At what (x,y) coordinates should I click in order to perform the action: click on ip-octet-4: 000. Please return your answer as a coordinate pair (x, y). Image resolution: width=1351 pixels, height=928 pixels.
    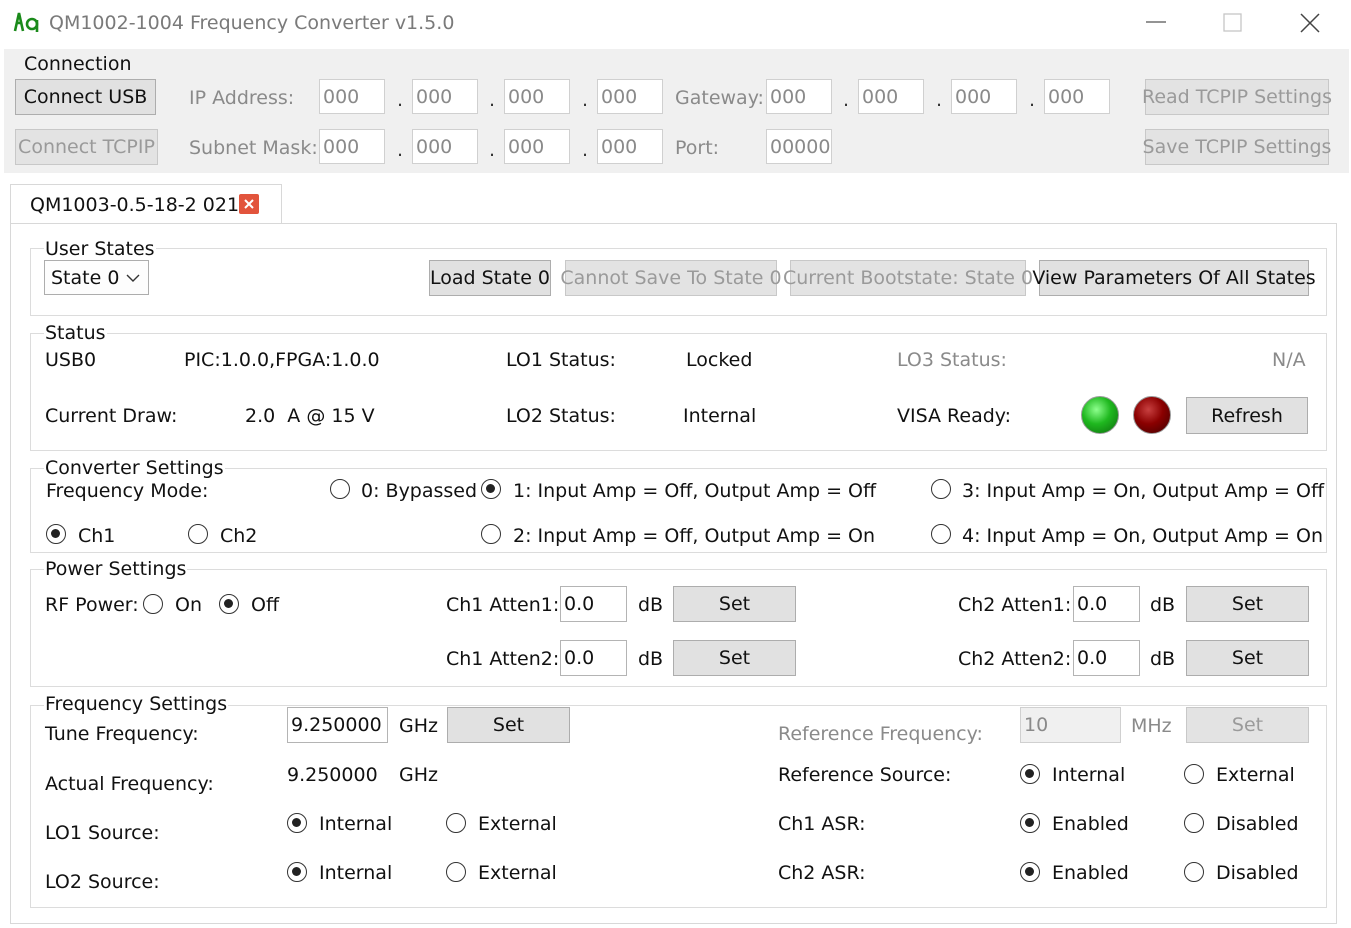
    Looking at the image, I should click on (630, 96).